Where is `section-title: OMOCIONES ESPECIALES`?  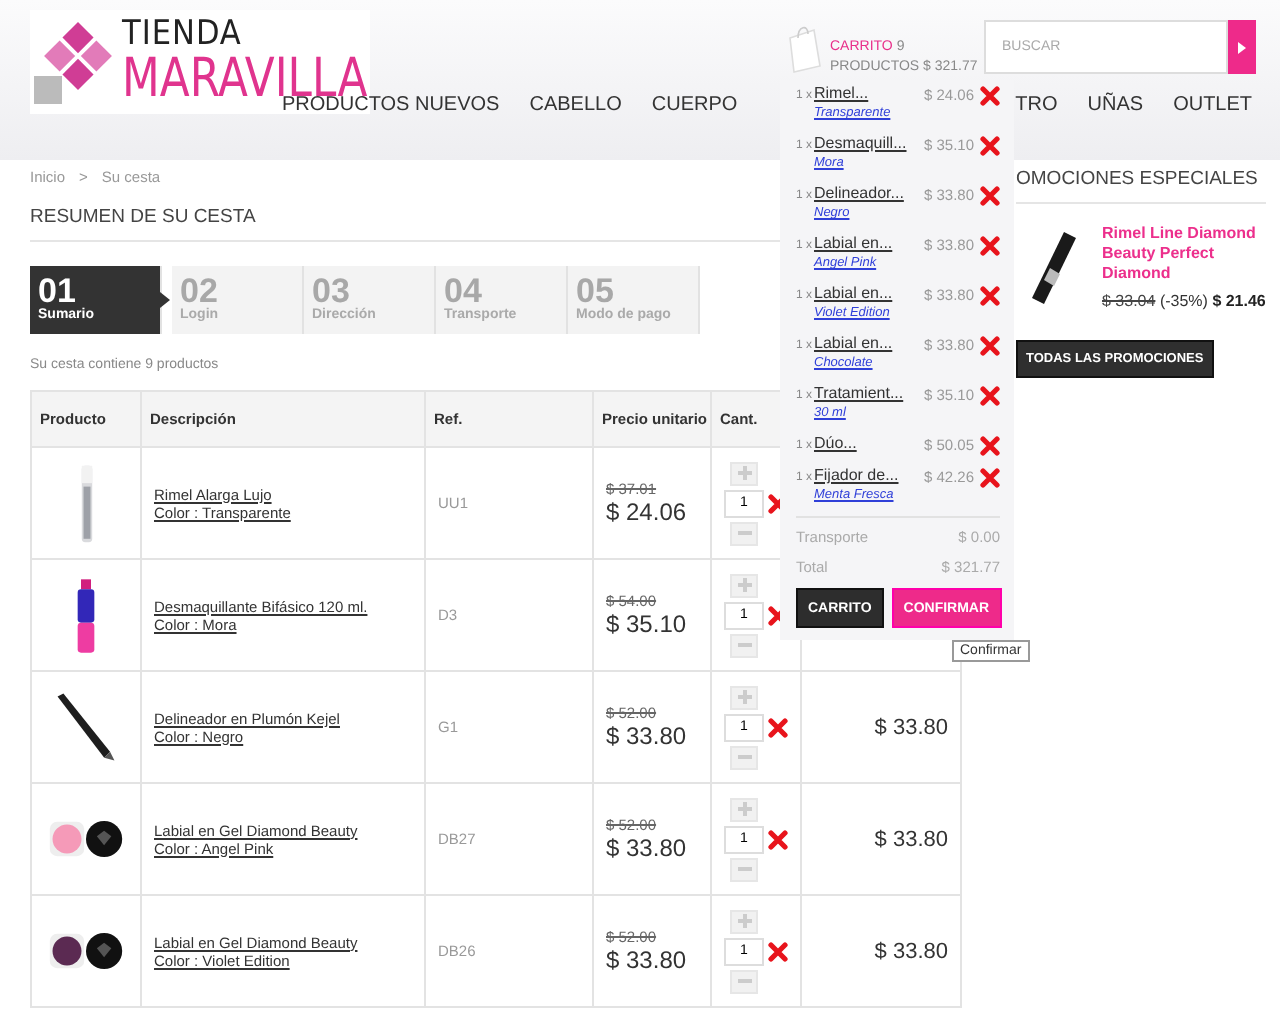 section-title: OMOCIONES ESPECIALES is located at coordinates (1141, 182).